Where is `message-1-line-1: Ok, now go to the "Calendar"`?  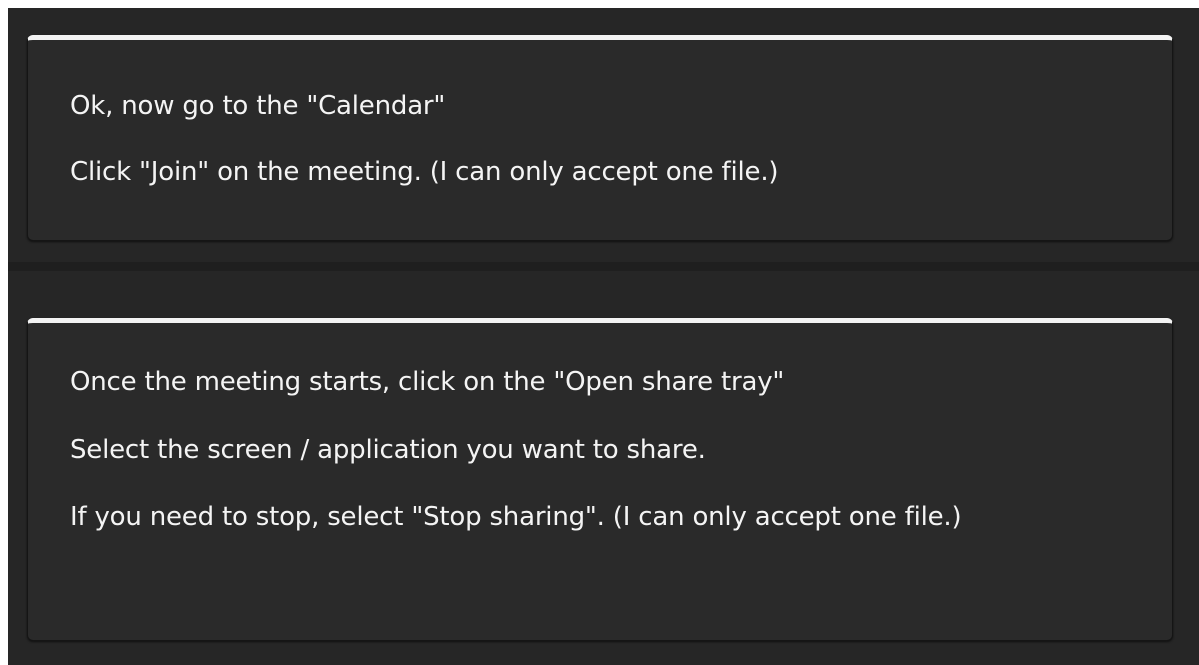
message-1-line-1: Ok, now go to the "Calendar" is located at coordinates (258, 106).